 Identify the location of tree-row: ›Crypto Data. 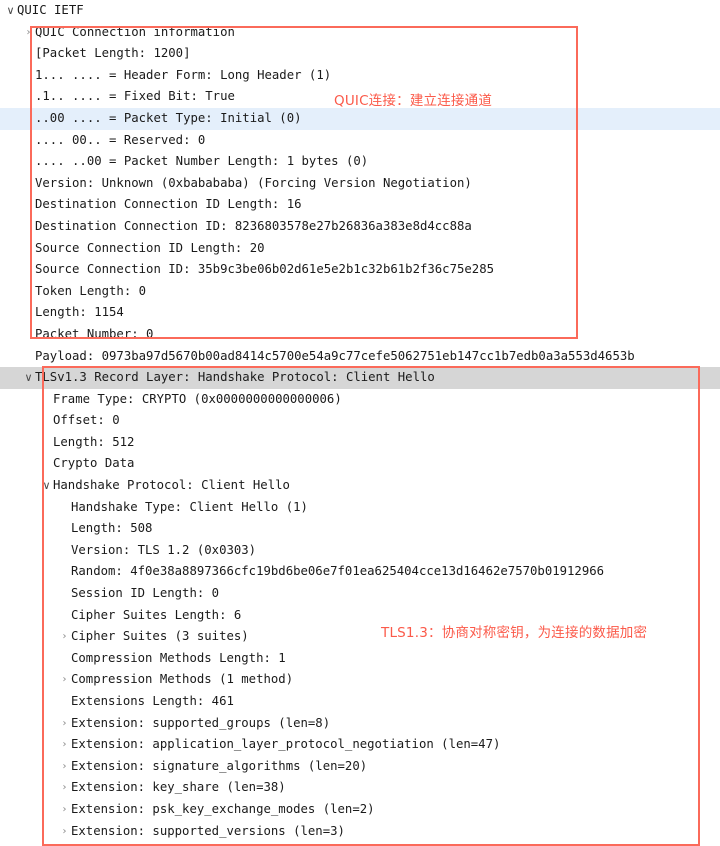
(360, 464).